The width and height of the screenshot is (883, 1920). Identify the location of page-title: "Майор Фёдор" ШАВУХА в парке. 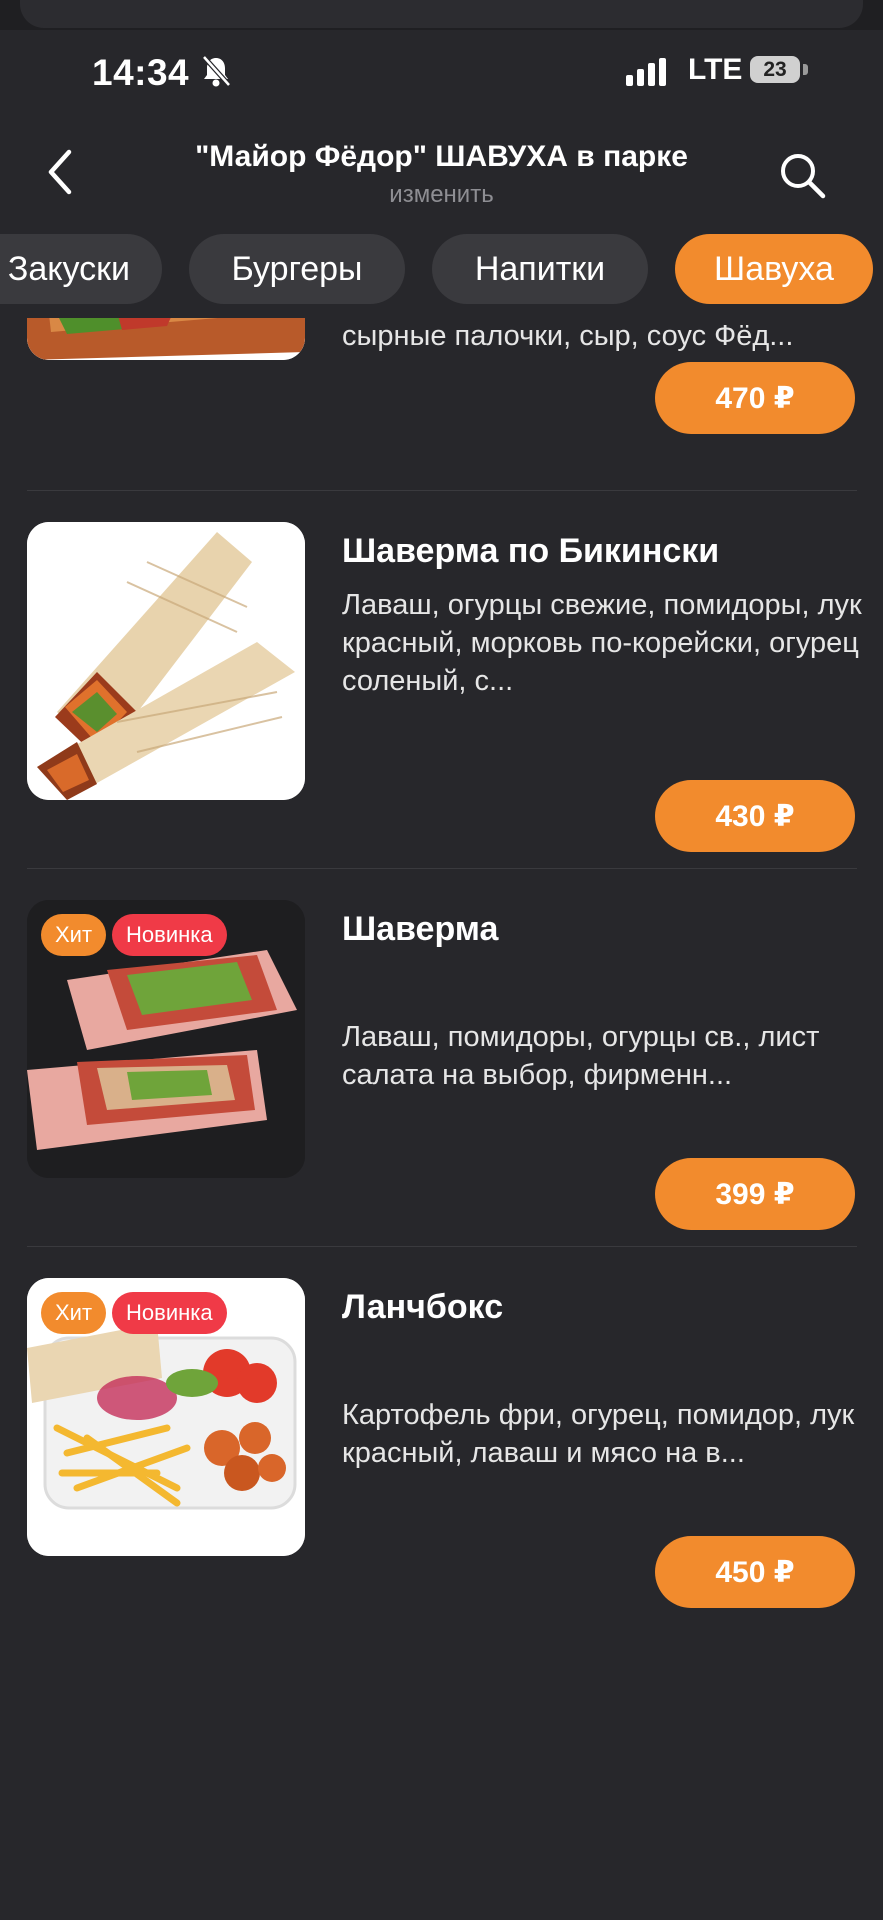
(441, 156).